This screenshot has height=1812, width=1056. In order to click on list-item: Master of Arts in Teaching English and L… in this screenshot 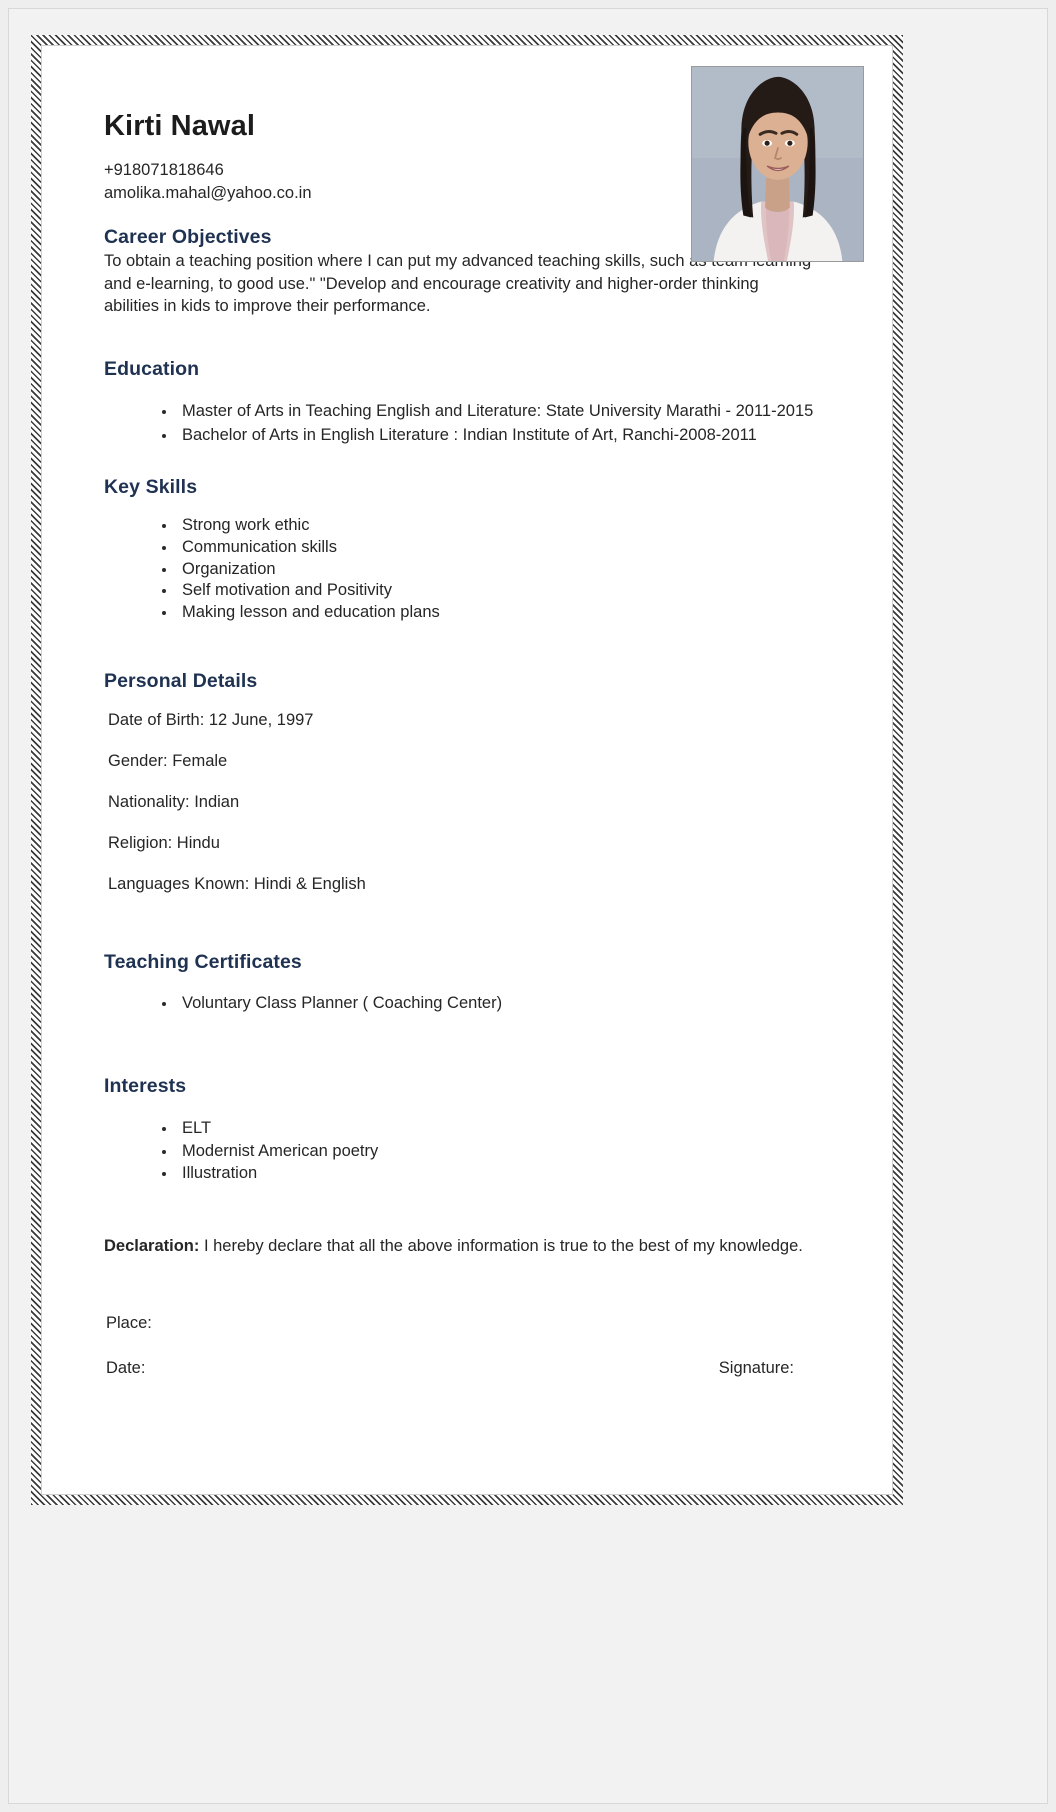, I will do `click(505, 412)`.